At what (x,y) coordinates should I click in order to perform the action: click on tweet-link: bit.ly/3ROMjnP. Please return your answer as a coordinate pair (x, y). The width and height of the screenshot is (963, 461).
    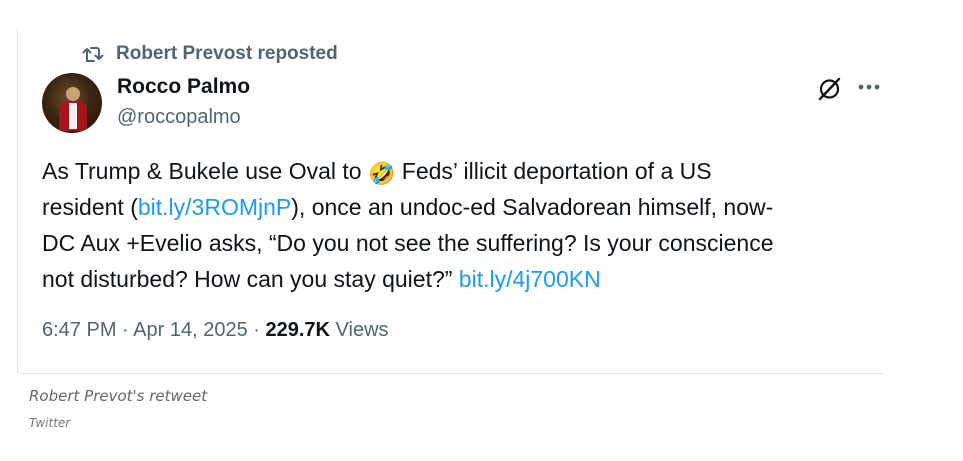
    Looking at the image, I should click on (214, 207).